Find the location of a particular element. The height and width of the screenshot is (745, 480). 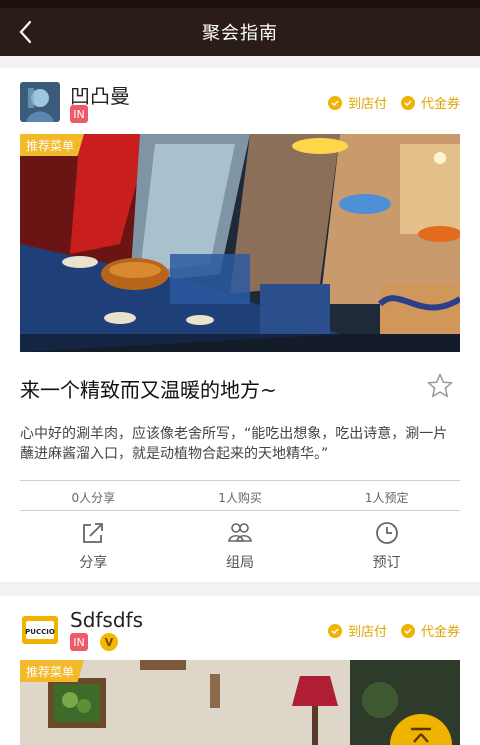

reserve-button: 预订 is located at coordinates (386, 548).